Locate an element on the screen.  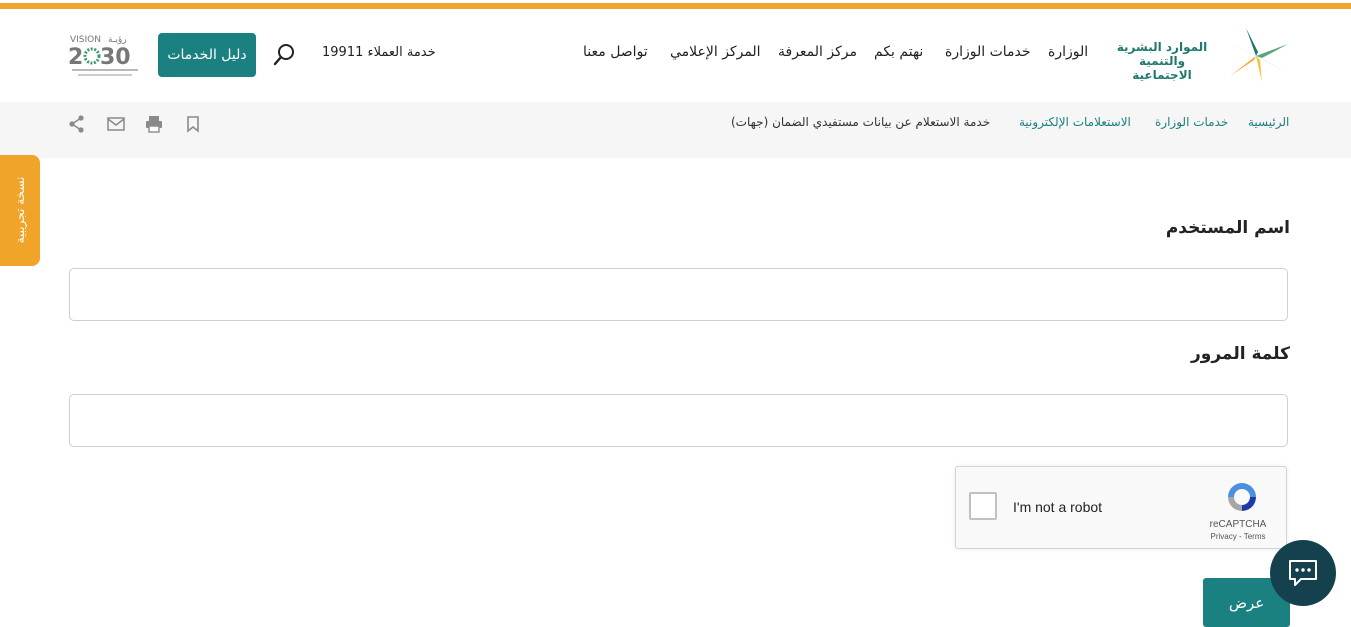
username-input is located at coordinates (678, 294).